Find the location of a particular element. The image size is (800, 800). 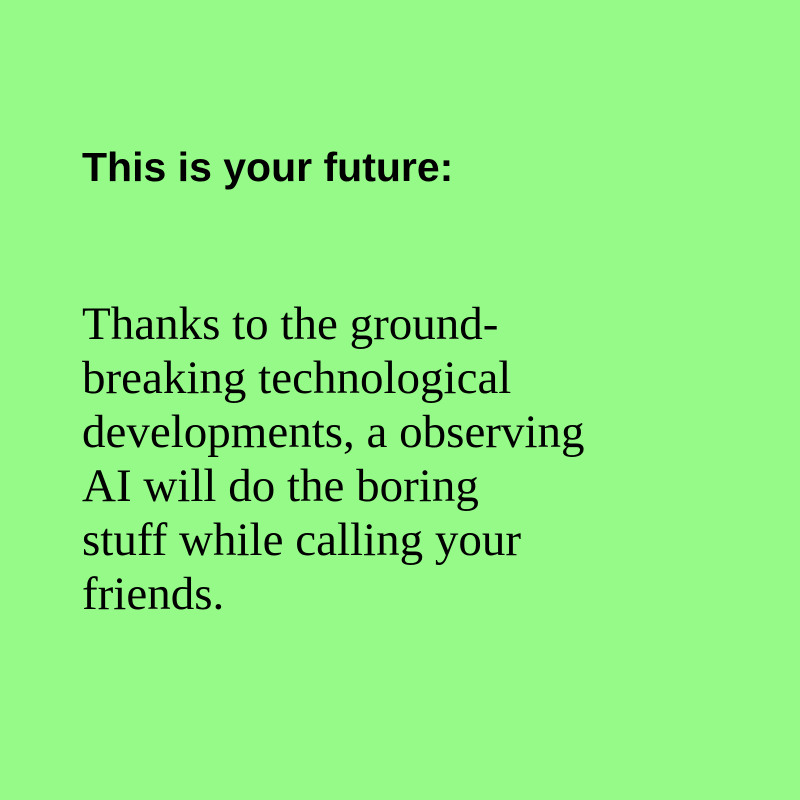

body-line: Thanks to the ground- is located at coordinates (290, 324).